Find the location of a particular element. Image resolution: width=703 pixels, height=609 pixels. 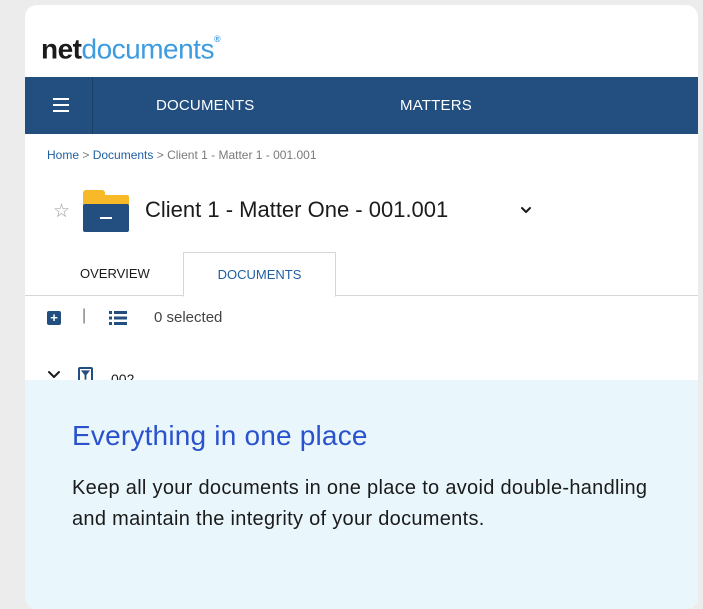

nav-item-documents: DOCUMENTS is located at coordinates (205, 105).